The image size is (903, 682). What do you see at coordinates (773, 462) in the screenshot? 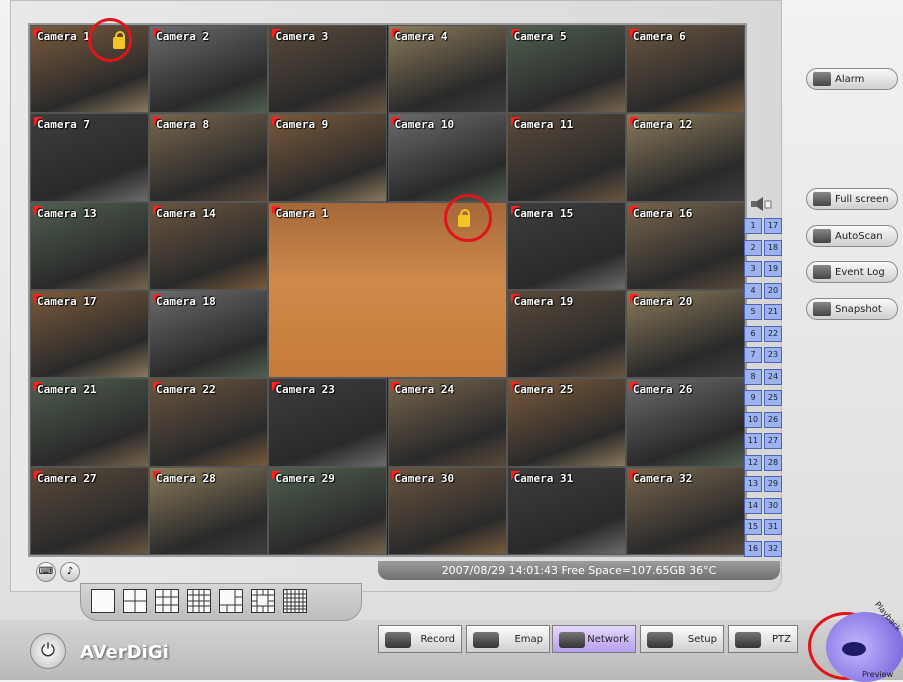
I see `channel-button: 28` at bounding box center [773, 462].